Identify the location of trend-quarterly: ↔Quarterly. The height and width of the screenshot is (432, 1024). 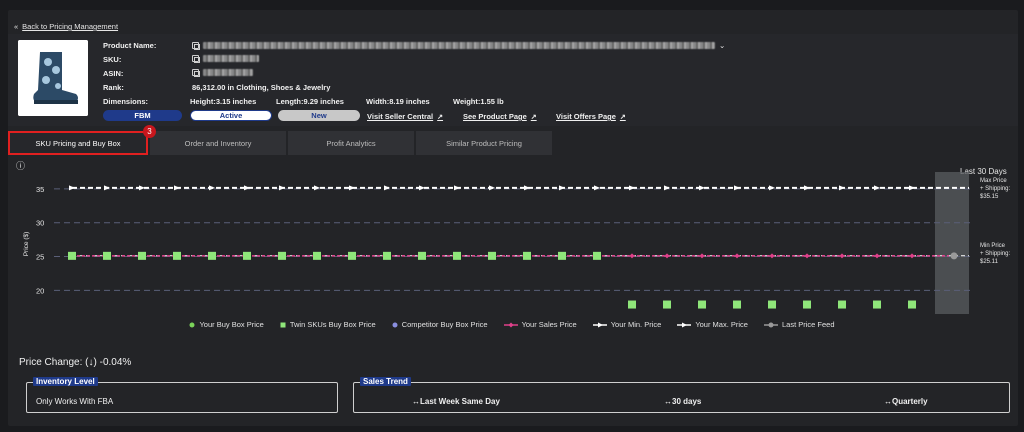
(906, 401).